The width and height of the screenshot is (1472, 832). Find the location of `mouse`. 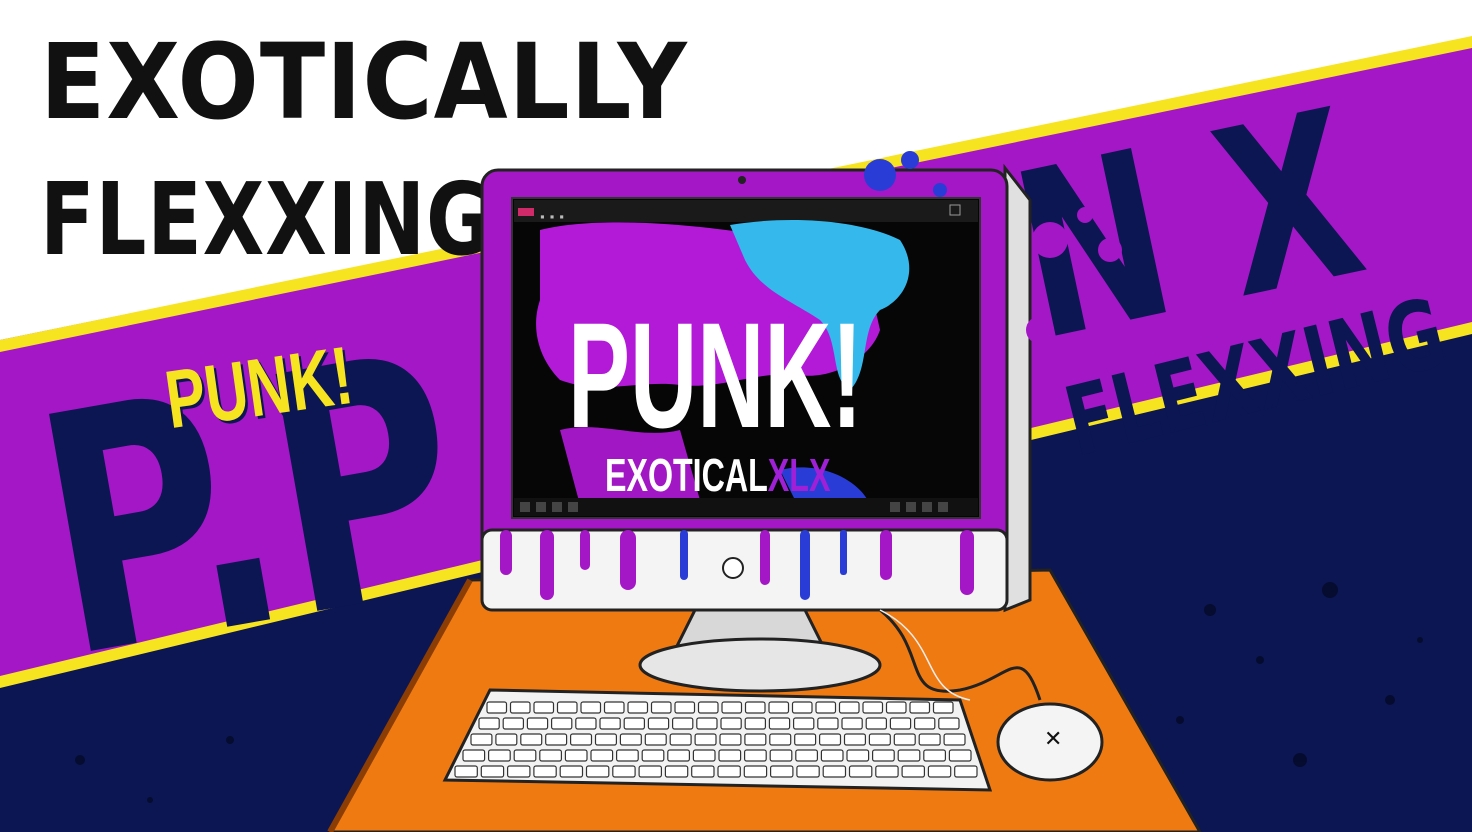

mouse is located at coordinates (991, 695).